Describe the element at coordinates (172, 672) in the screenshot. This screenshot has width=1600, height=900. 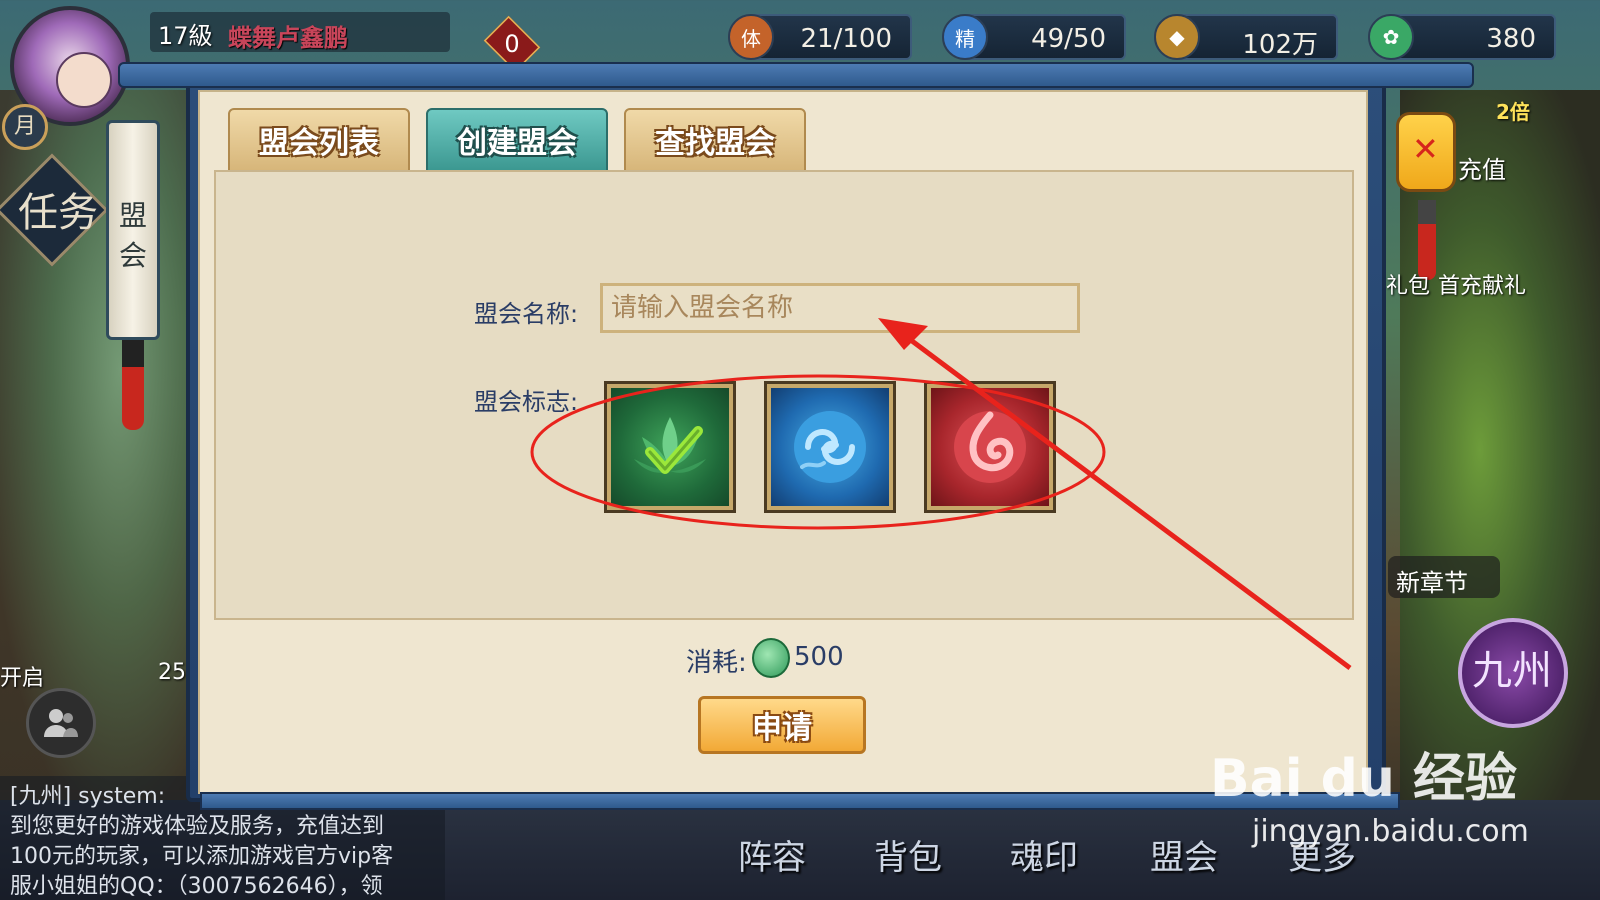
I see `count-label: 25` at that location.